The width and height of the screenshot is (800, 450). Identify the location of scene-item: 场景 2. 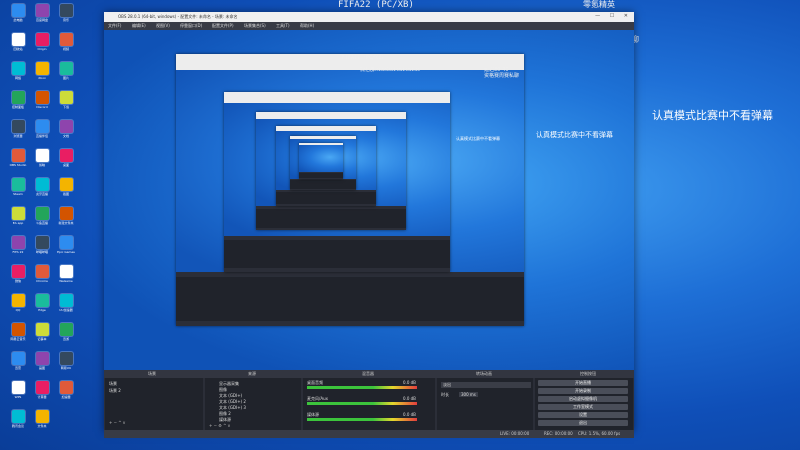
(115, 391).